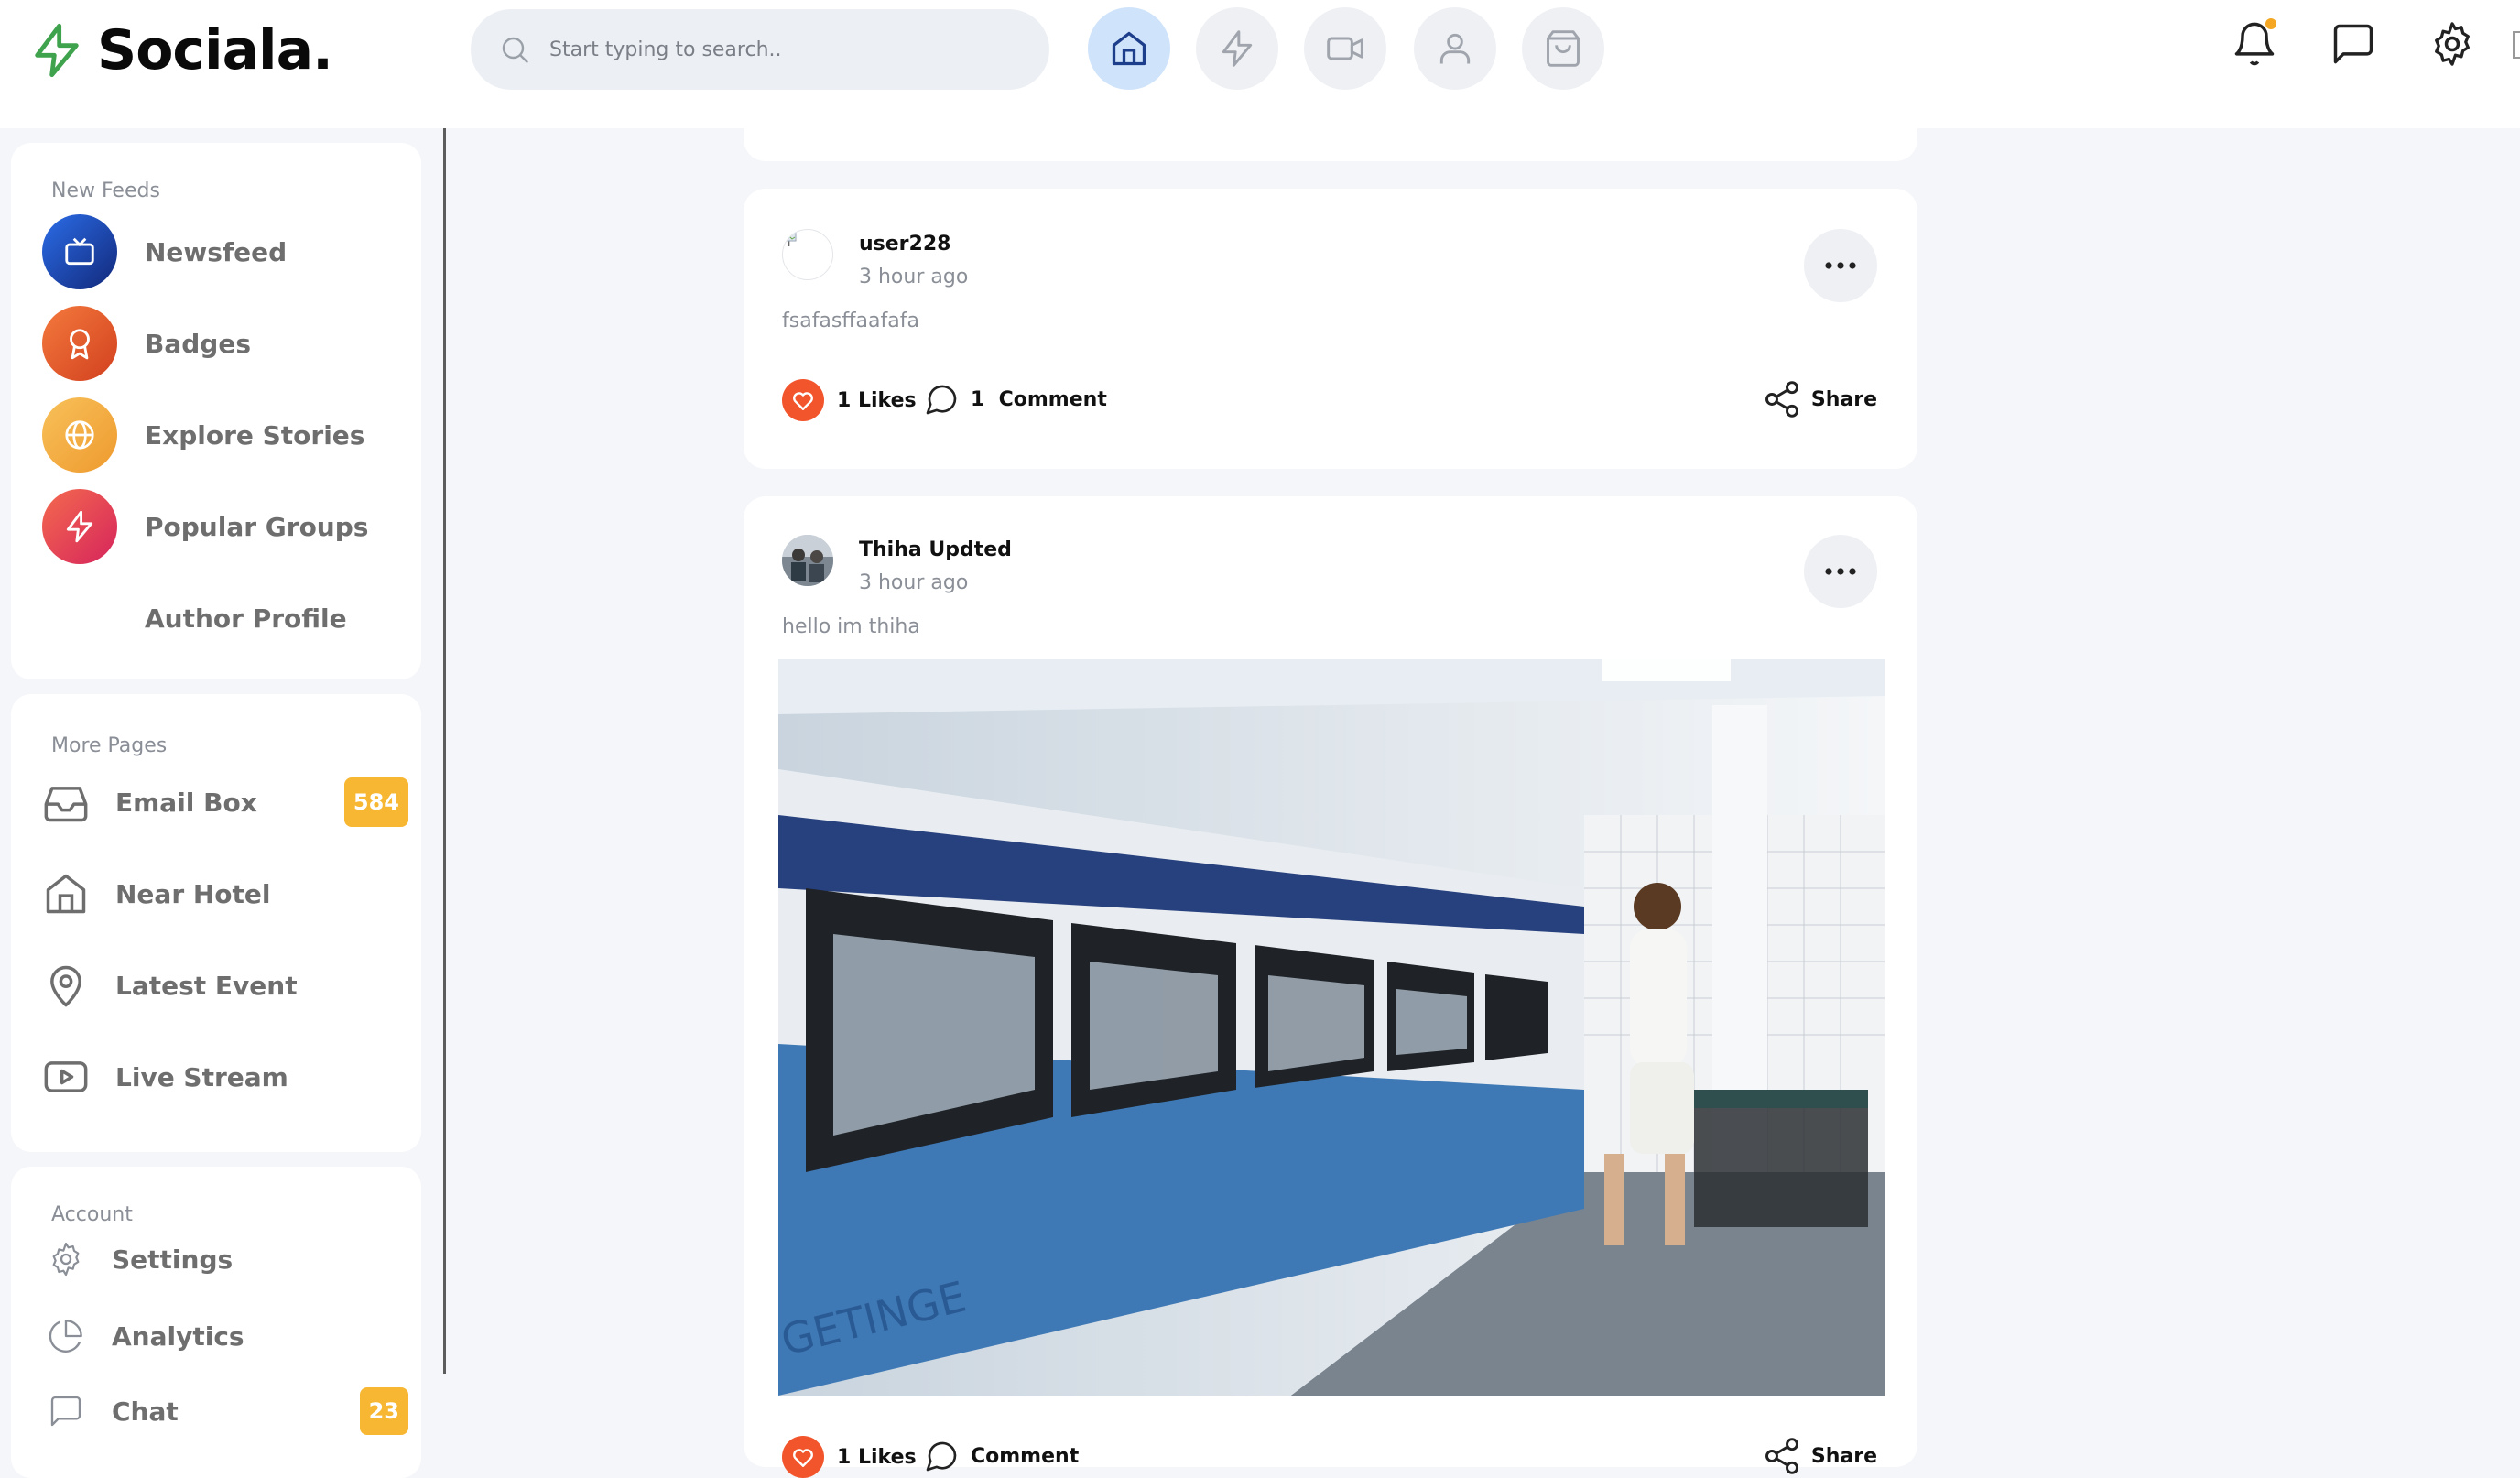 The image size is (2520, 1478). I want to click on like-count: 1 Likes, so click(877, 400).